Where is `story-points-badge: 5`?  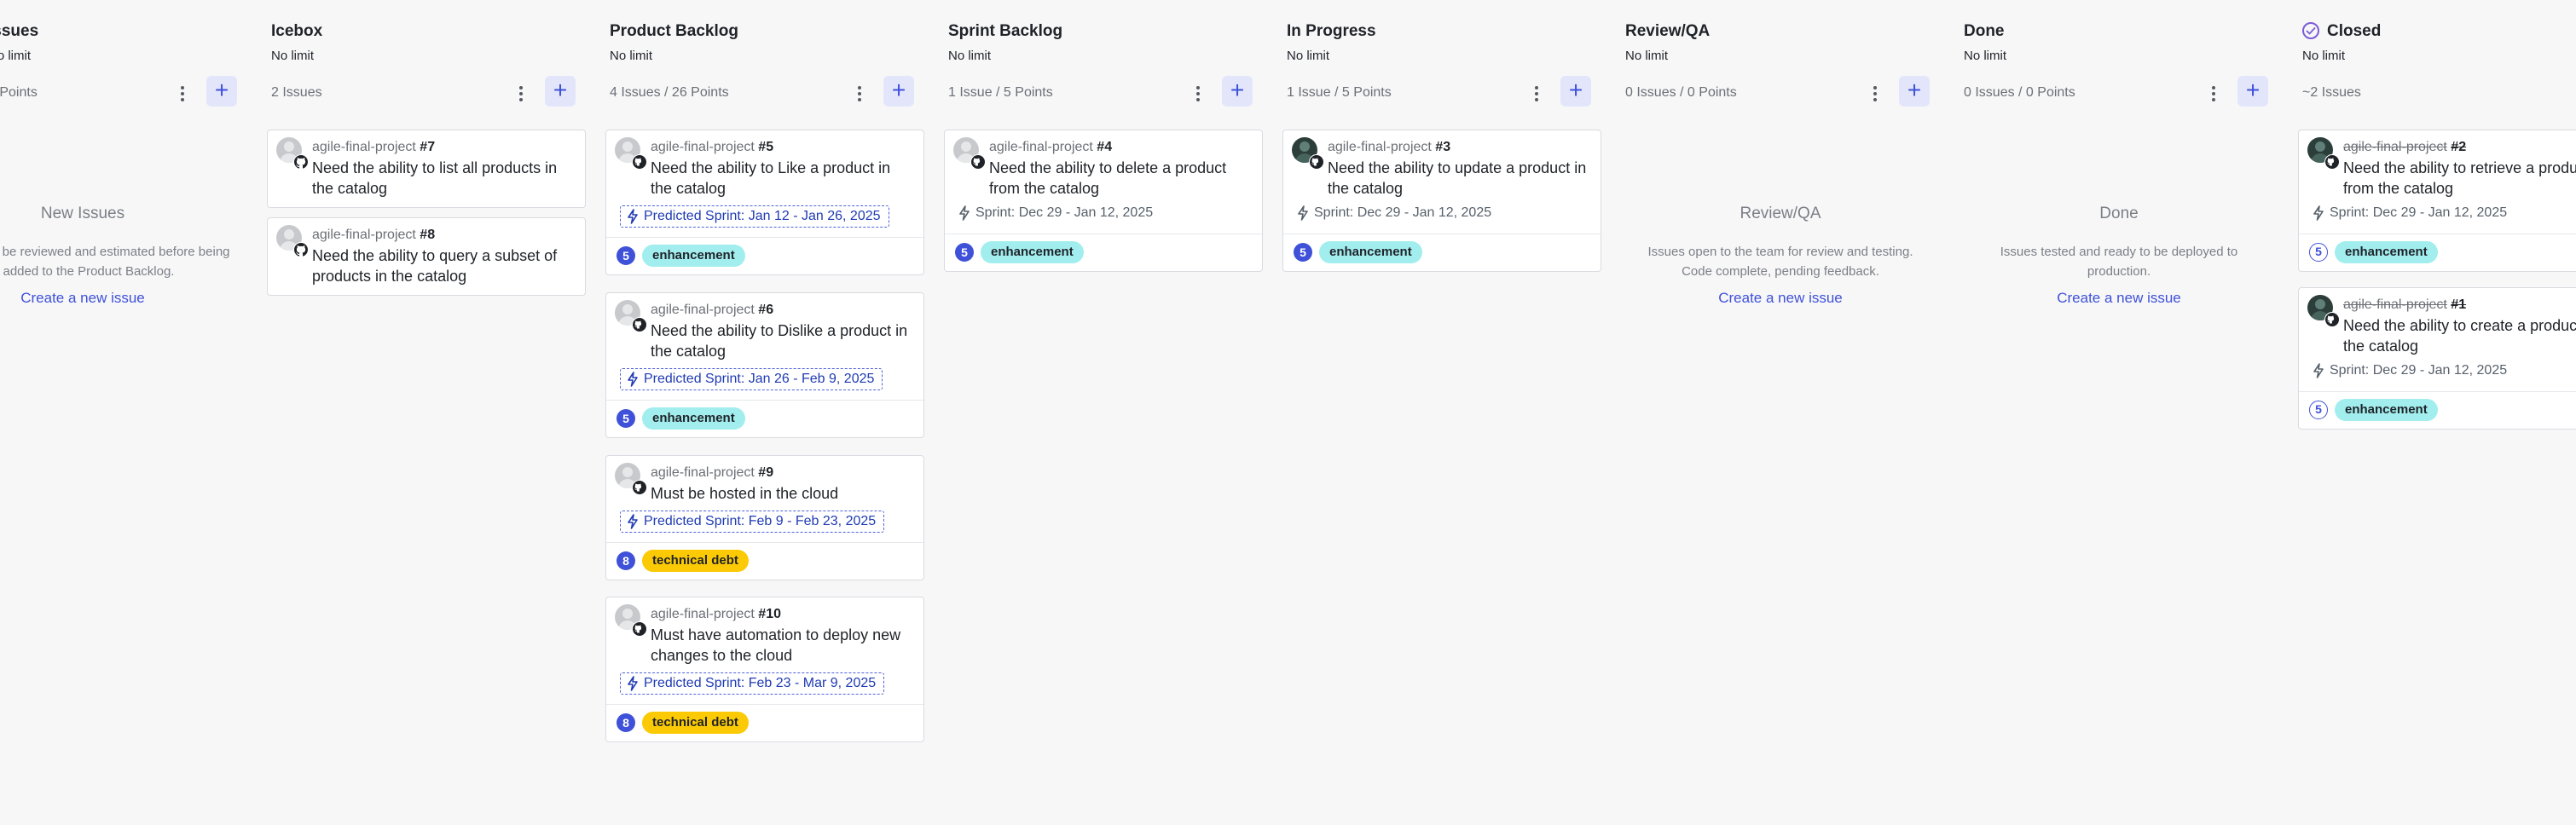 story-points-badge: 5 is located at coordinates (626, 418).